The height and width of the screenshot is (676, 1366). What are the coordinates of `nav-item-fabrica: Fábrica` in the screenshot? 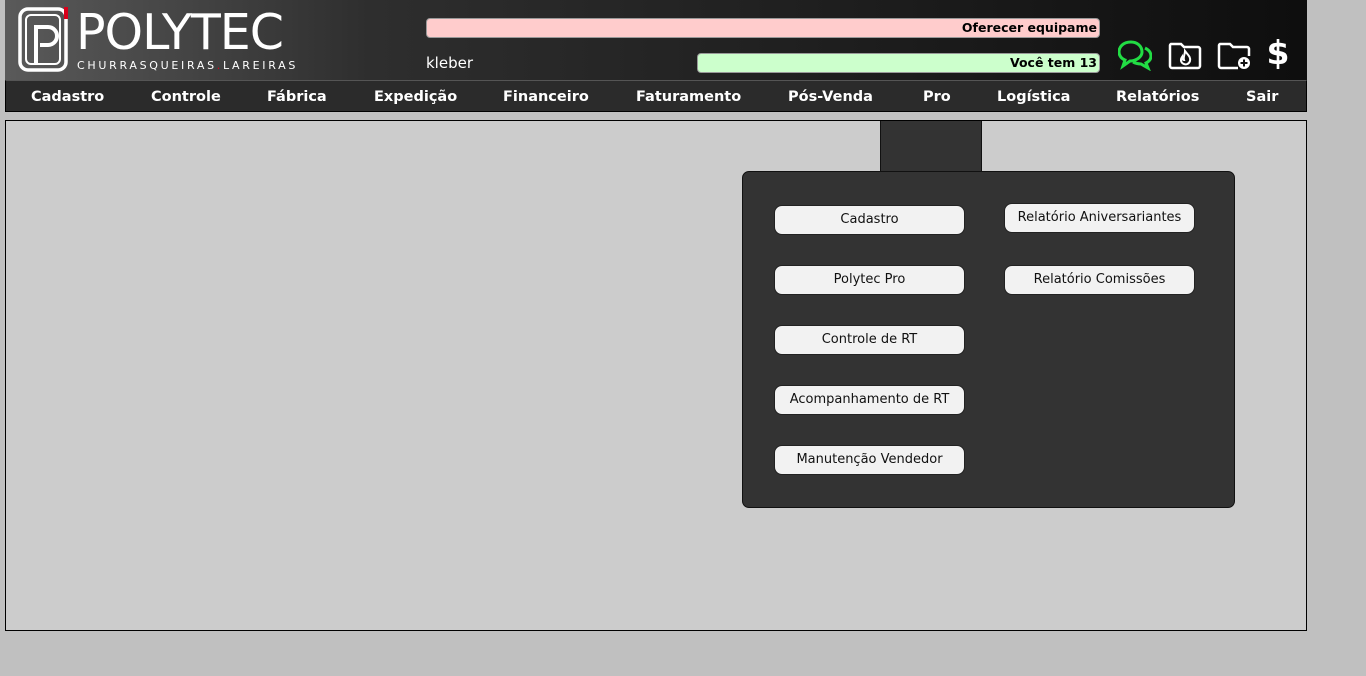 It's located at (297, 96).